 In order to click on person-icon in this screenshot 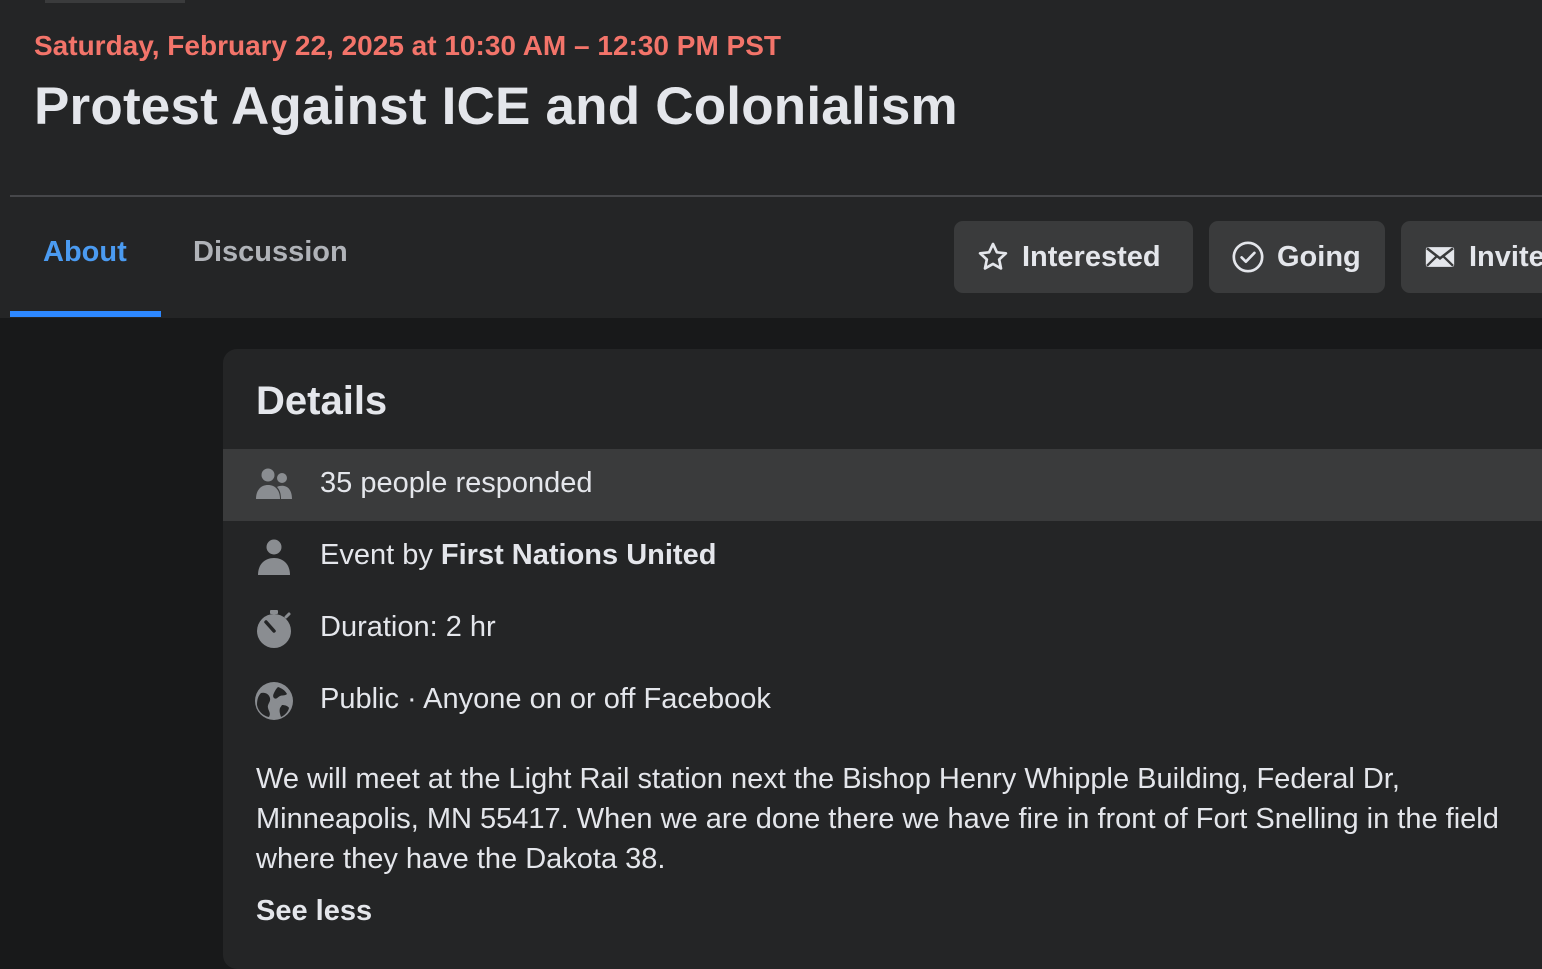, I will do `click(274, 557)`.